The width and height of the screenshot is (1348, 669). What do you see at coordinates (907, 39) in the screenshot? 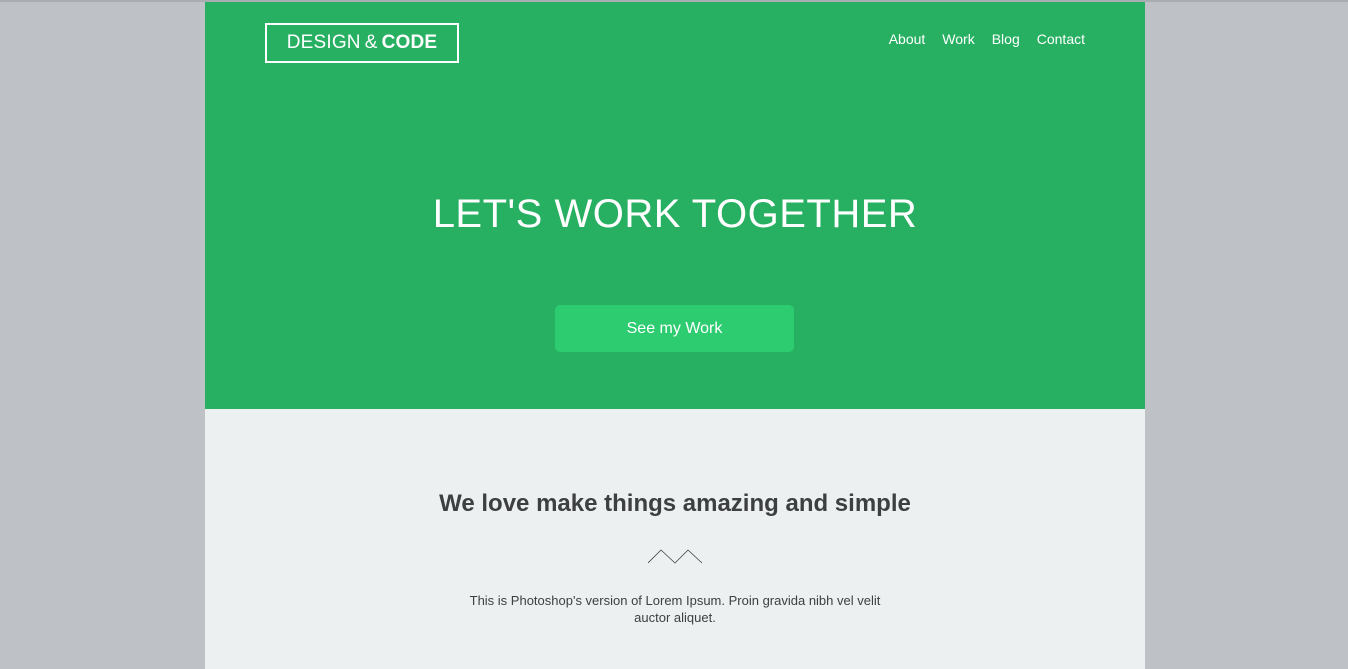
I see `nav-link-about: About` at bounding box center [907, 39].